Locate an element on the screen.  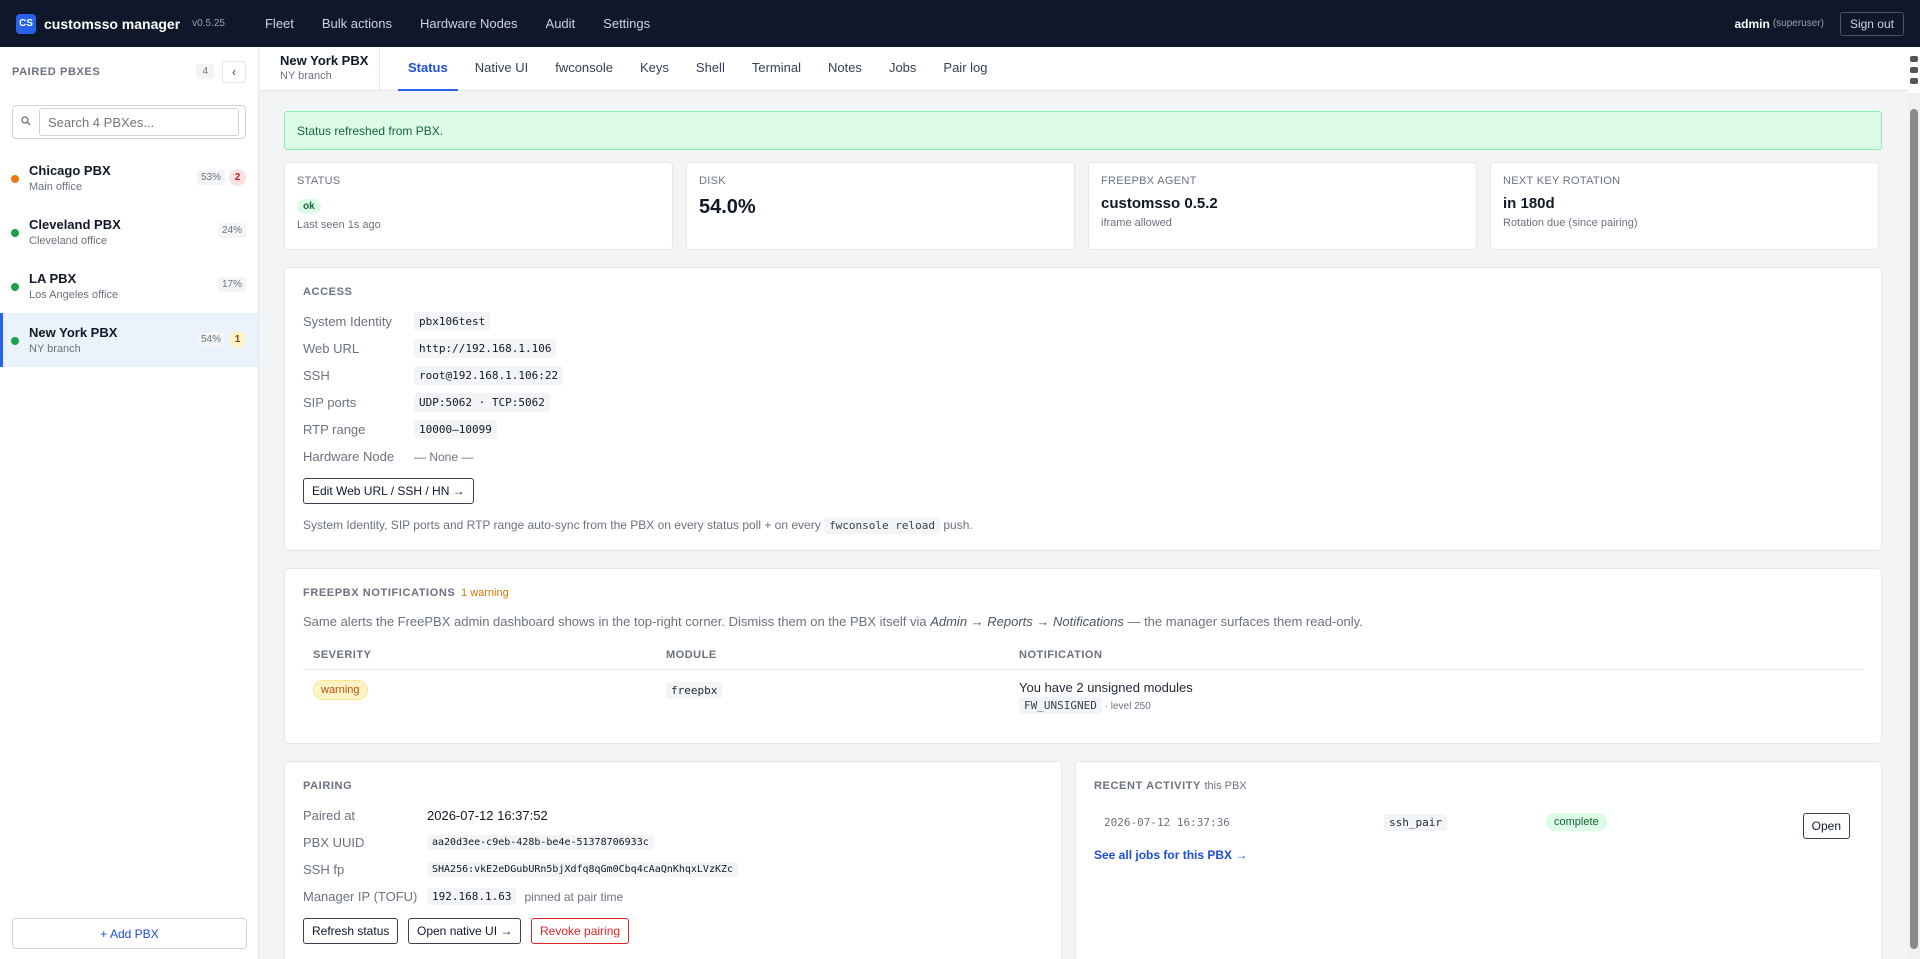
revoke-pairing-button: Revoke pairing is located at coordinates (580, 931).